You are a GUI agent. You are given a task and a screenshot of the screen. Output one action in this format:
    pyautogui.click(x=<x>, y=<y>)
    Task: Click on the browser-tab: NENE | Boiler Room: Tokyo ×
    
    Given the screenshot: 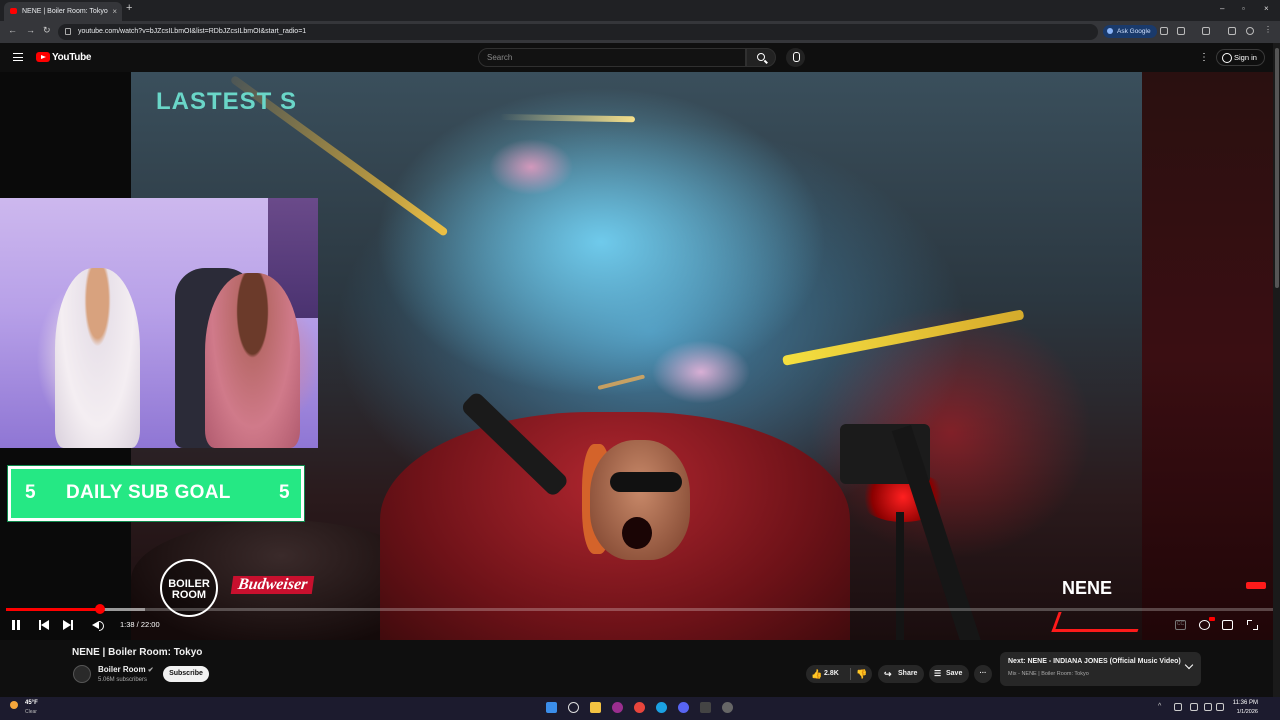 What is the action you would take?
    pyautogui.click(x=63, y=11)
    